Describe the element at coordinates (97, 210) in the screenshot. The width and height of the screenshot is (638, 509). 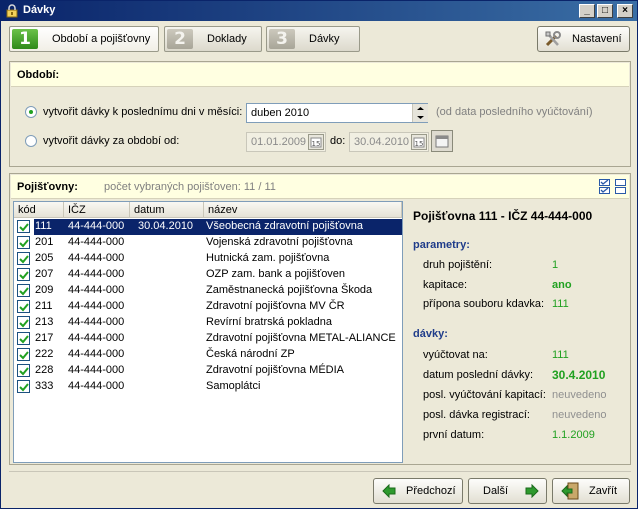
I see `col-header-icz: IČZ` at that location.